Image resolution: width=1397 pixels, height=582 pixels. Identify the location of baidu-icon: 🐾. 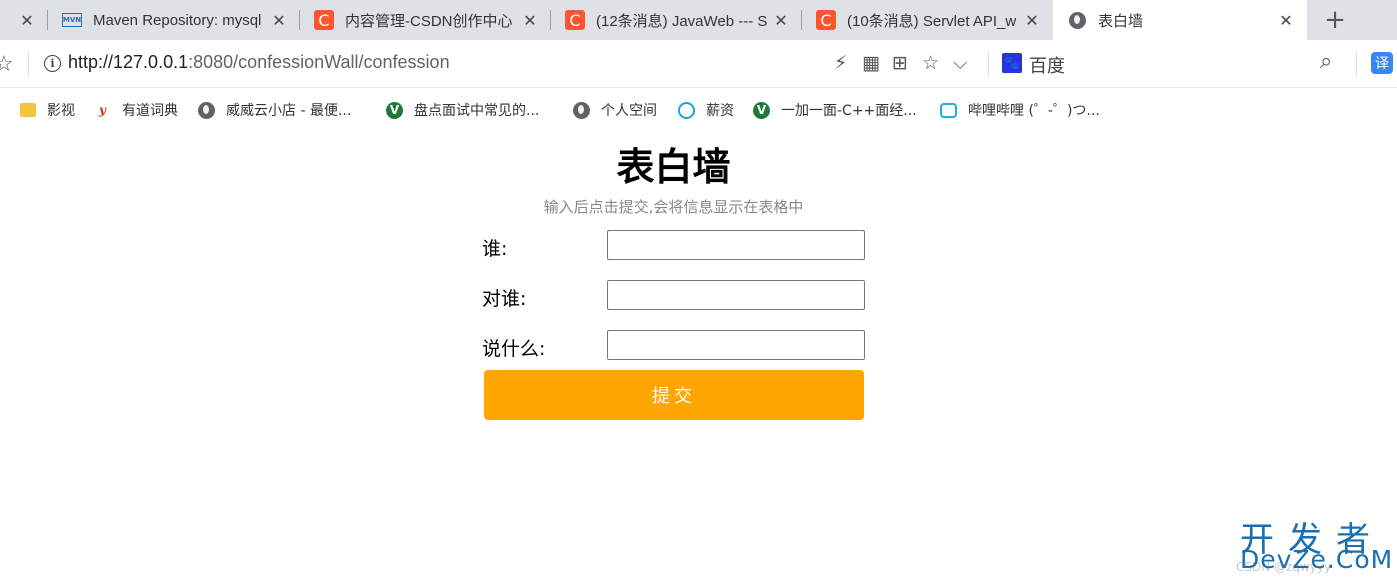
(1012, 63).